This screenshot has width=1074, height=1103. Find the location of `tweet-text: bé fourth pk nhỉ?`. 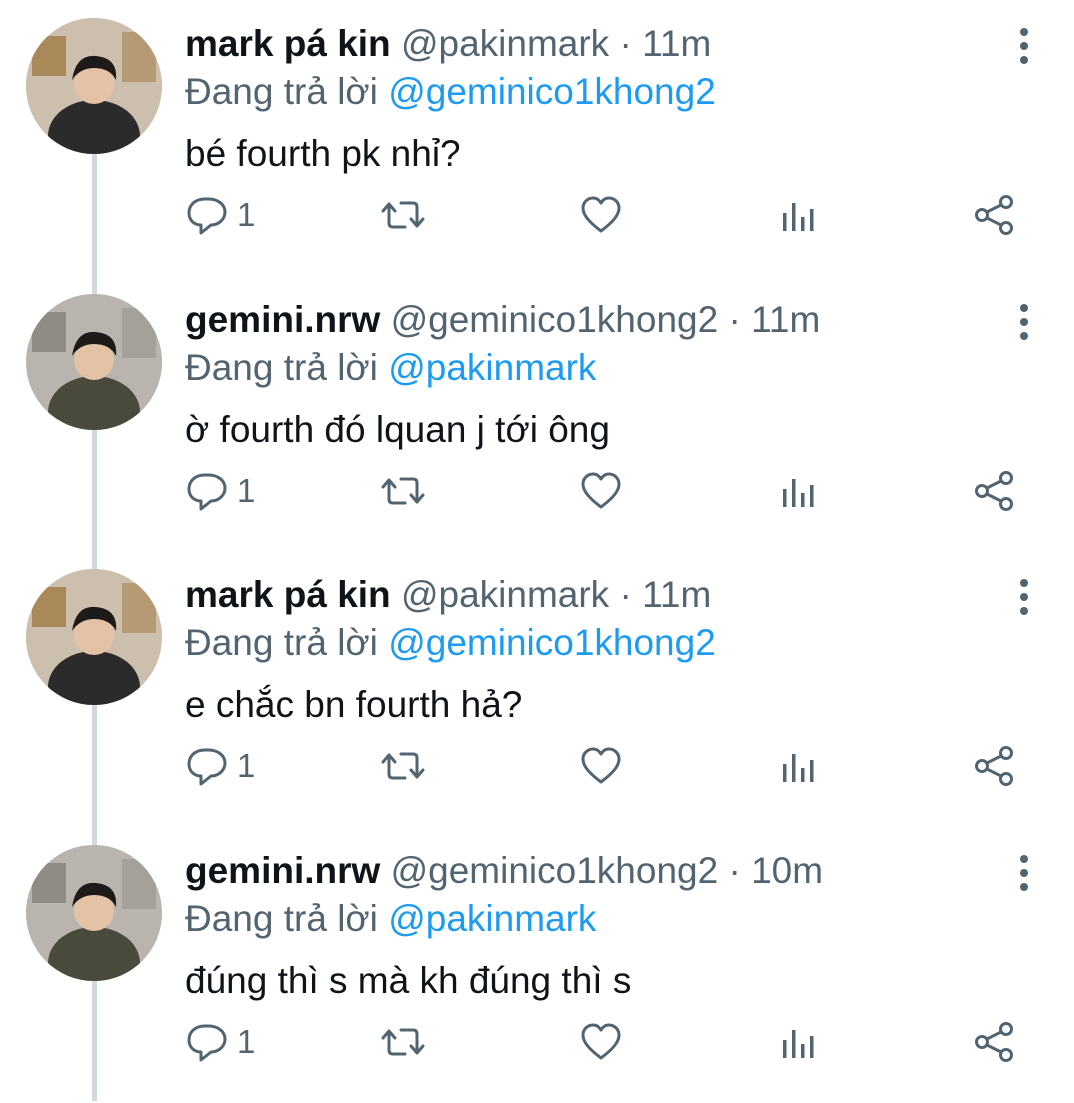

tweet-text: bé fourth pk nhỉ? is located at coordinates (323, 153).